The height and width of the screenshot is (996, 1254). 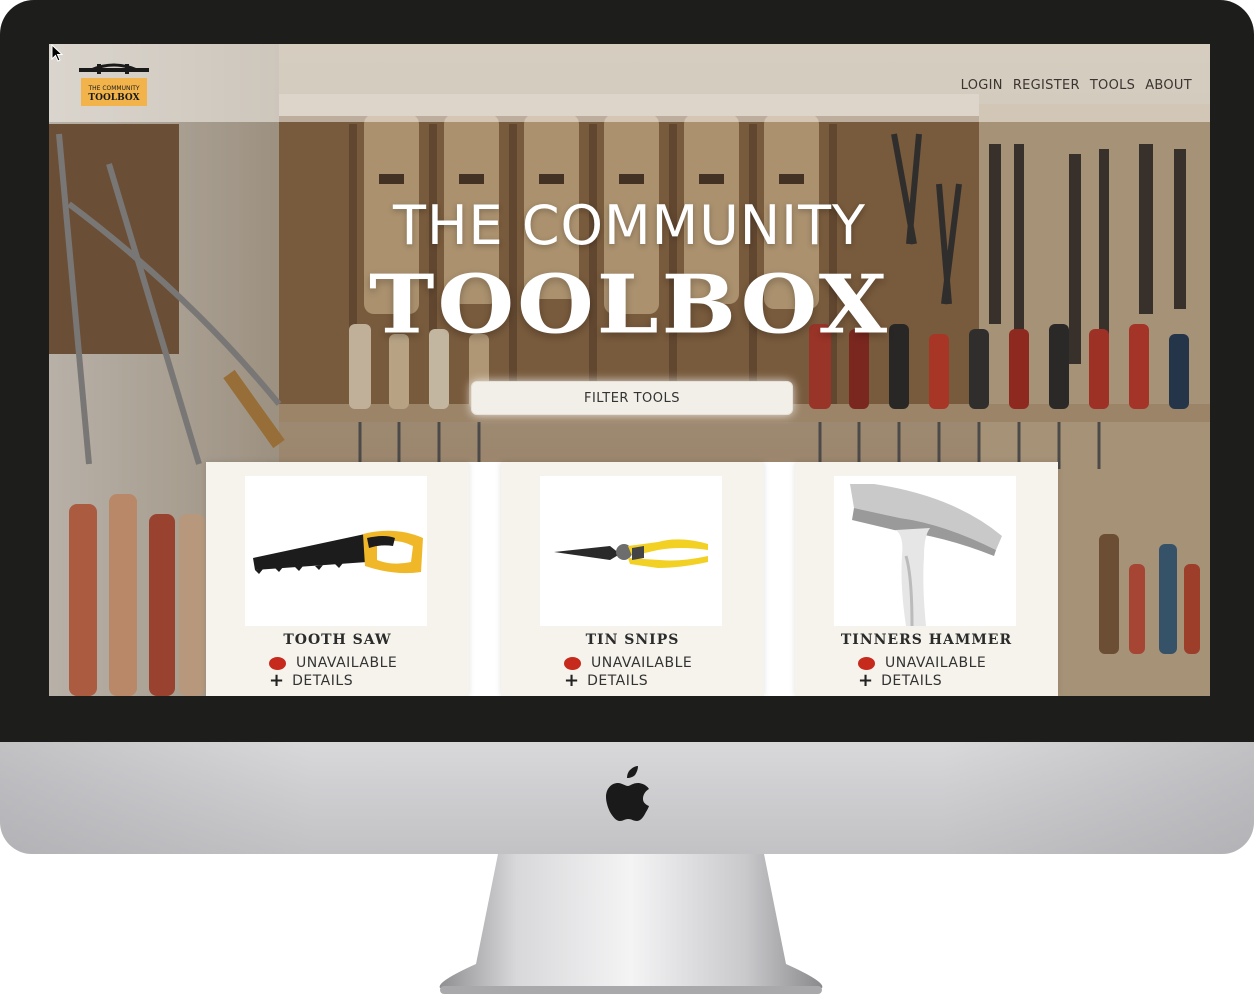 What do you see at coordinates (926, 555) in the screenshot?
I see `hammer-icon` at bounding box center [926, 555].